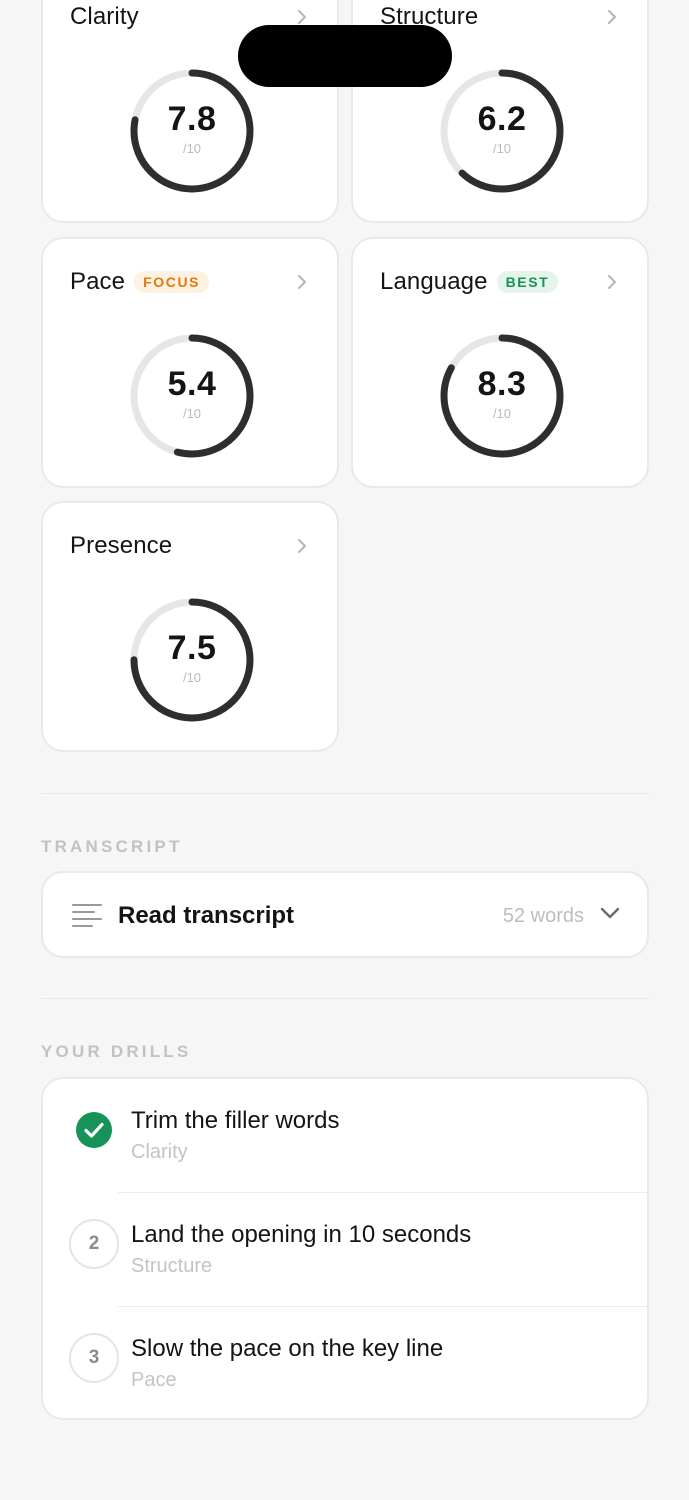 The width and height of the screenshot is (689, 1500). I want to click on drill-category: Clarity, so click(159, 1152).